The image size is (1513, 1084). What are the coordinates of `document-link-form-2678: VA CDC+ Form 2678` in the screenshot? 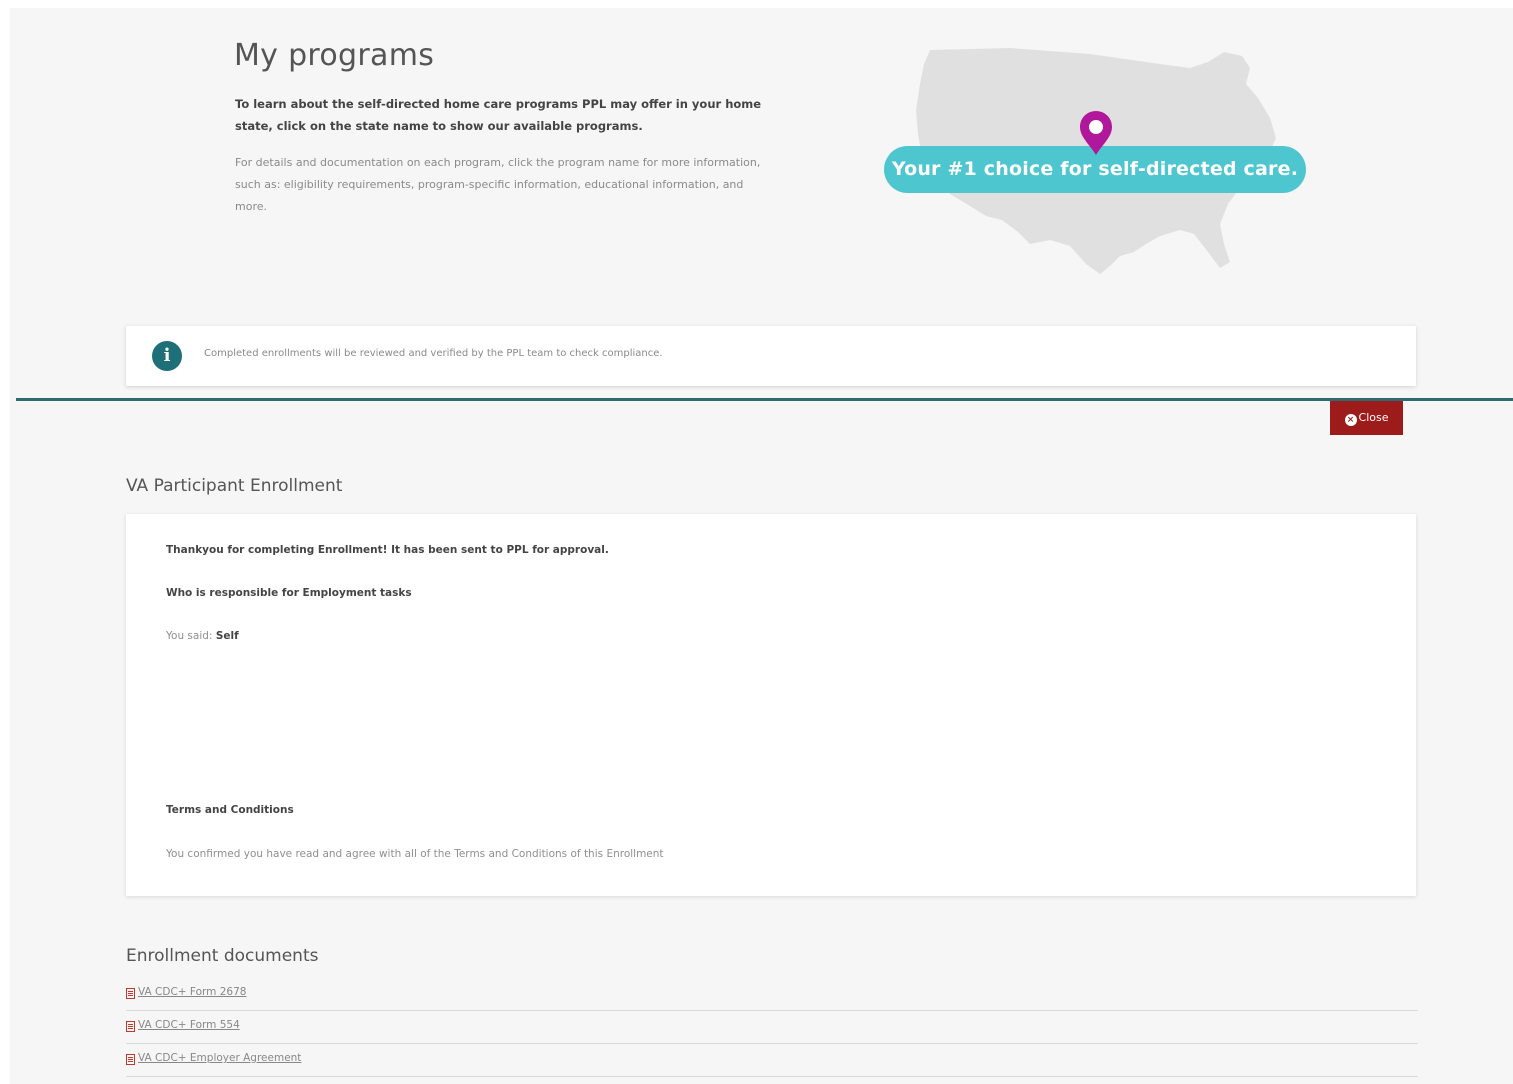 It's located at (192, 992).